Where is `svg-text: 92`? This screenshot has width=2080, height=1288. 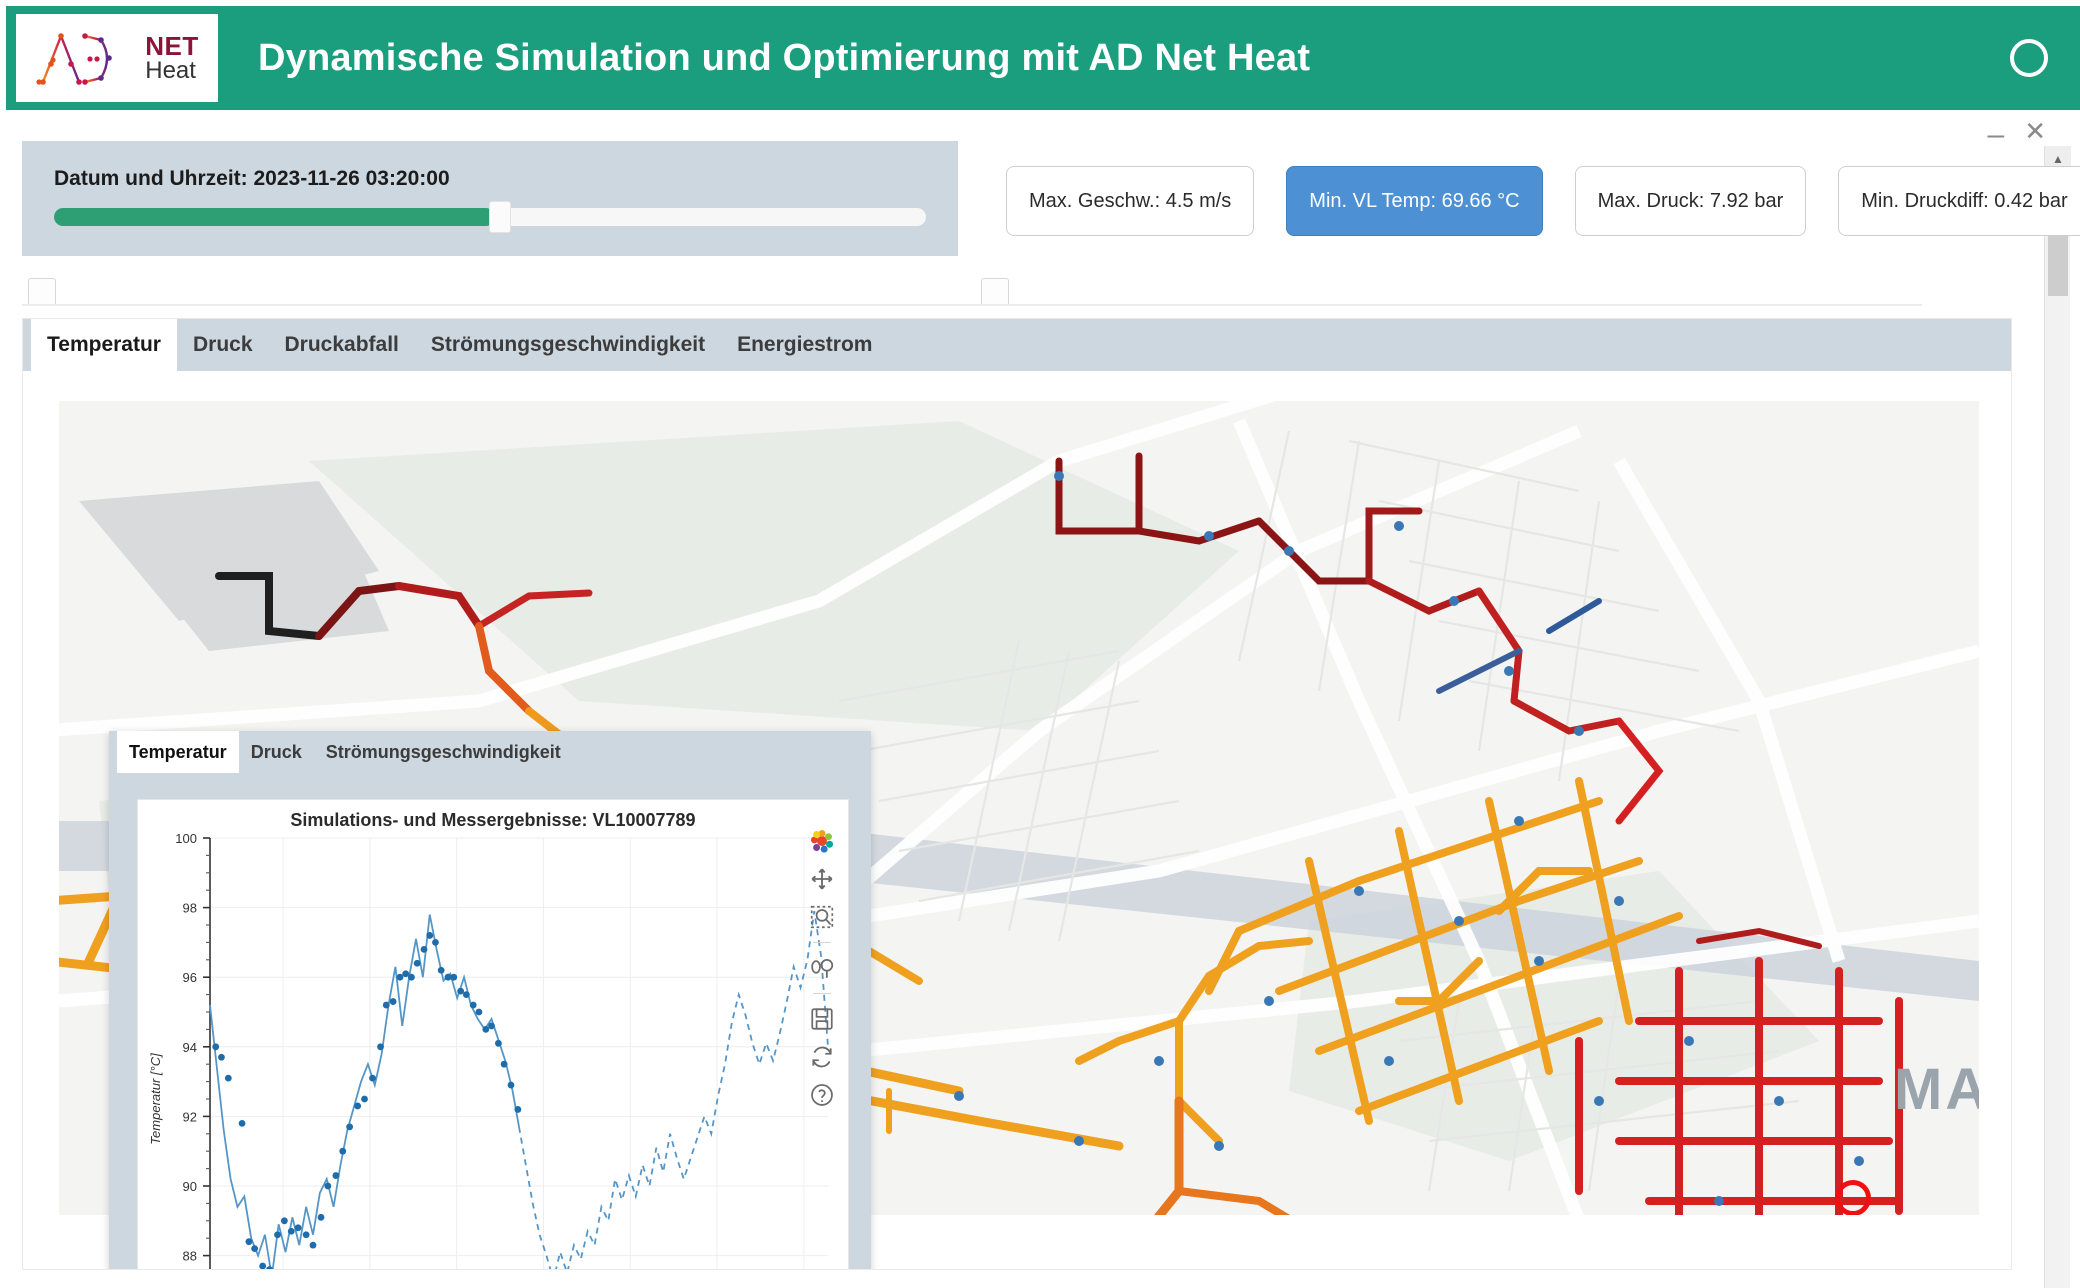
svg-text: 92 is located at coordinates (190, 1116).